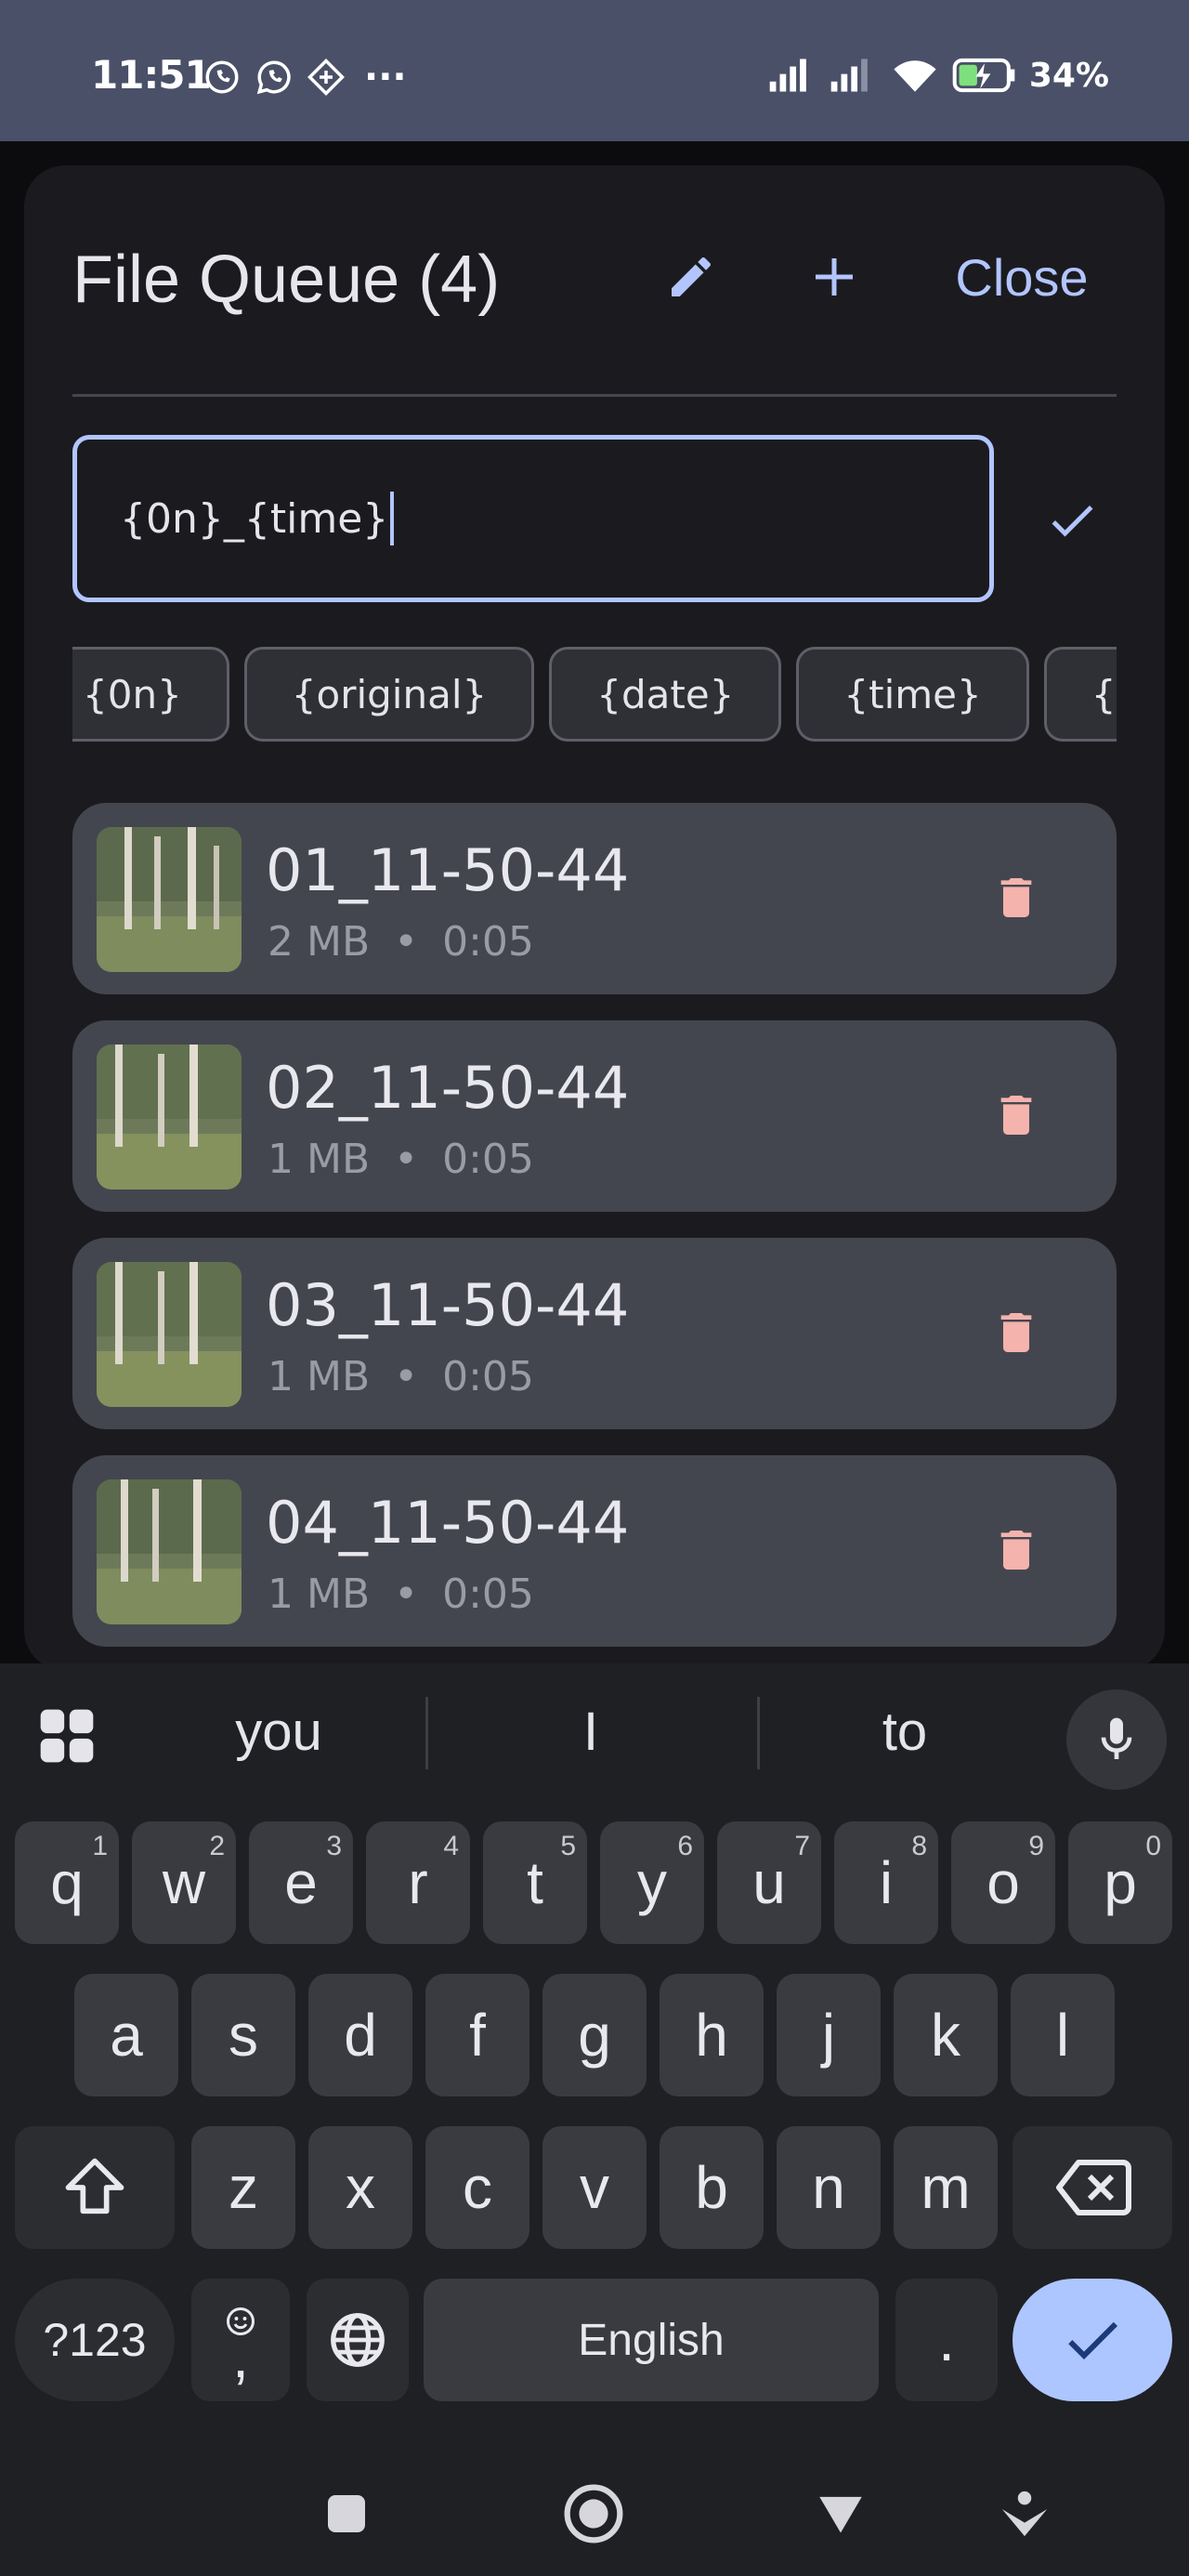  What do you see at coordinates (905, 1732) in the screenshot?
I see `suggestion-3: to` at bounding box center [905, 1732].